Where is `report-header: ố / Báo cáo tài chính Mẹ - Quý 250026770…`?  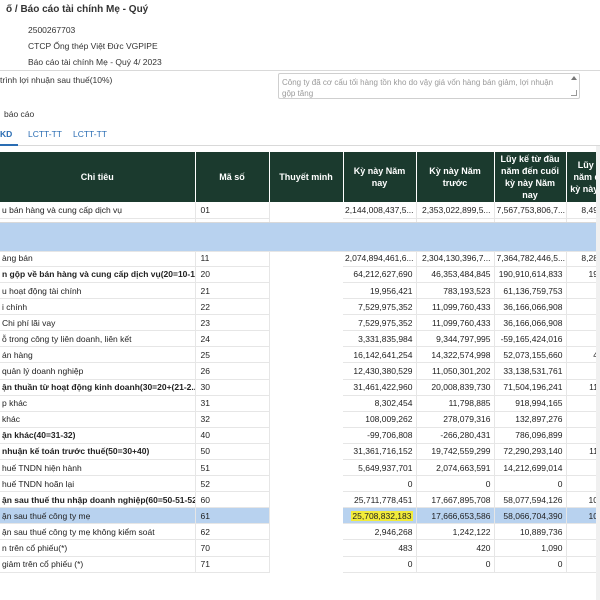 report-header: ố / Báo cáo tài chính Mẹ - Quý 250026770… is located at coordinates (300, 35).